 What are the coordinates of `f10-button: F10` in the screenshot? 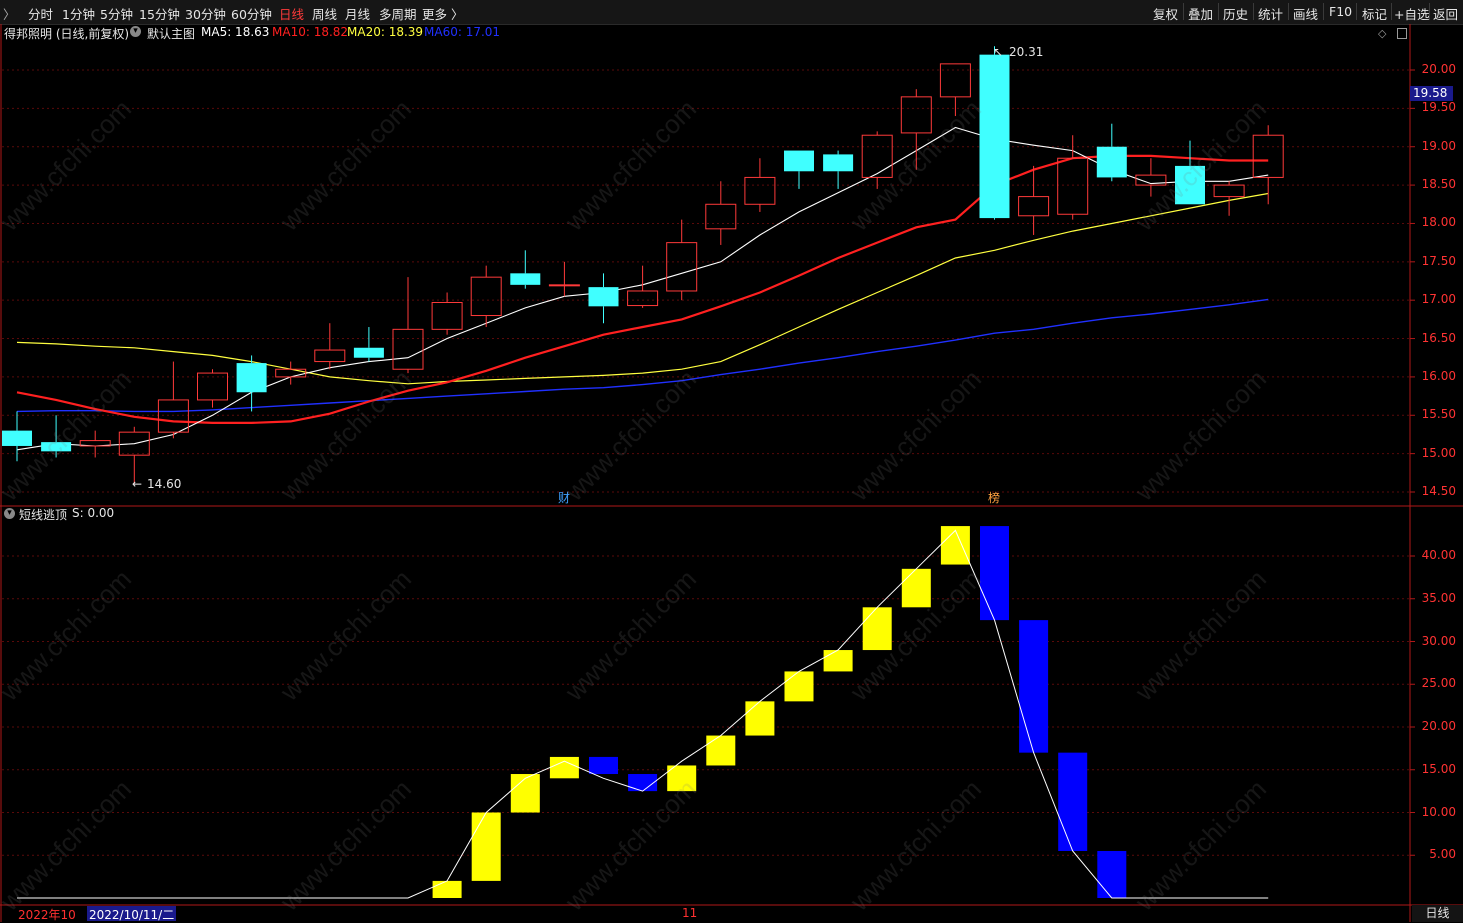 It's located at (1340, 11).